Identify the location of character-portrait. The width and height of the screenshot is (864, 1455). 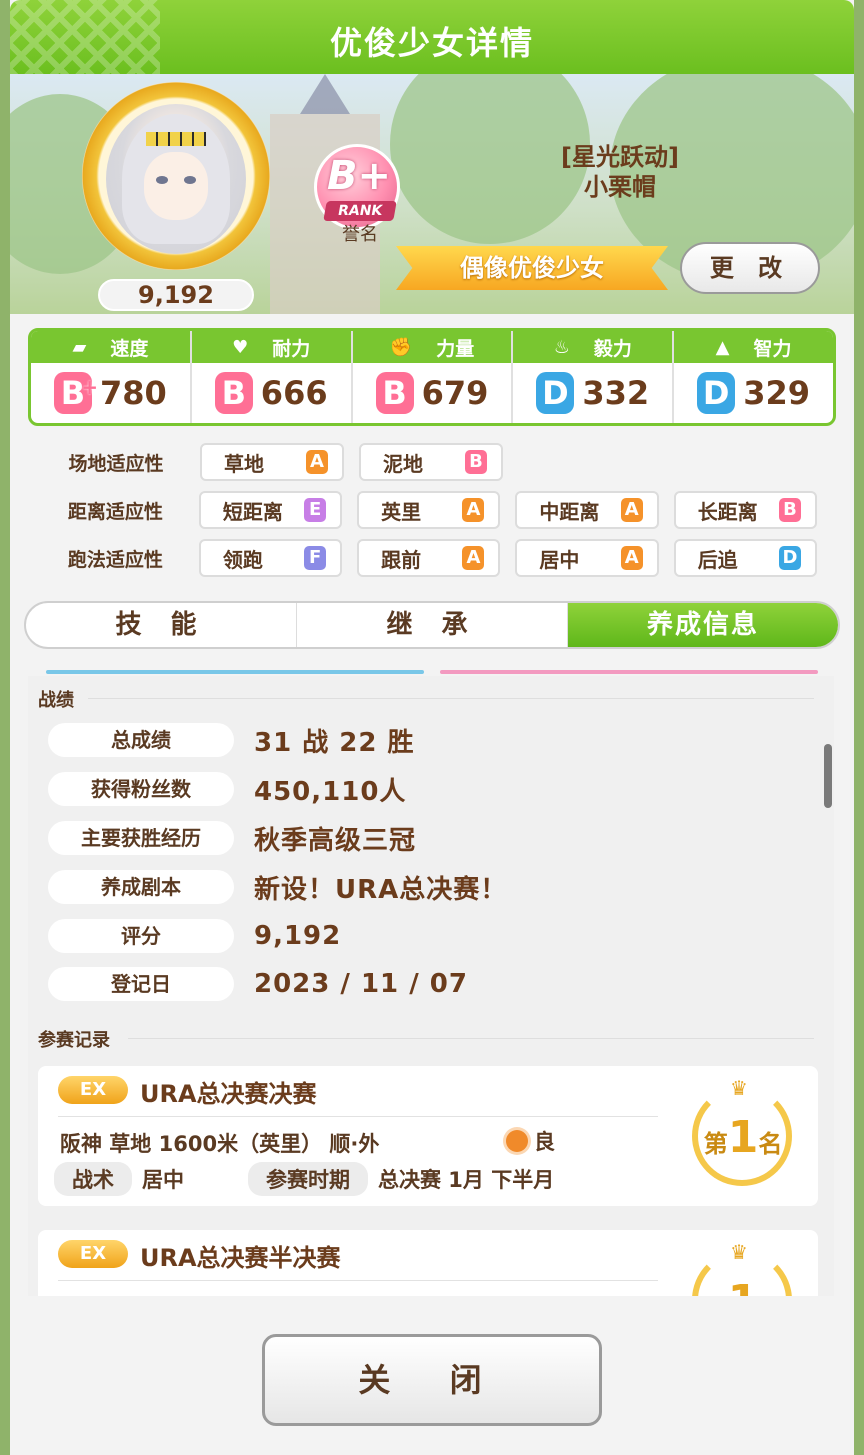
(176, 176).